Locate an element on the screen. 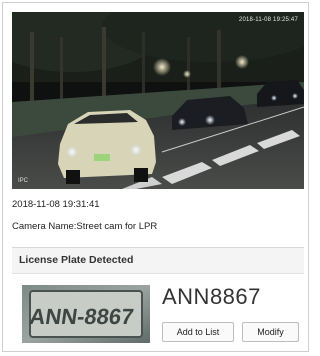 The height and width of the screenshot is (356, 320). camera-name-line: Camera Name:Street cam for LPR is located at coordinates (84, 226).